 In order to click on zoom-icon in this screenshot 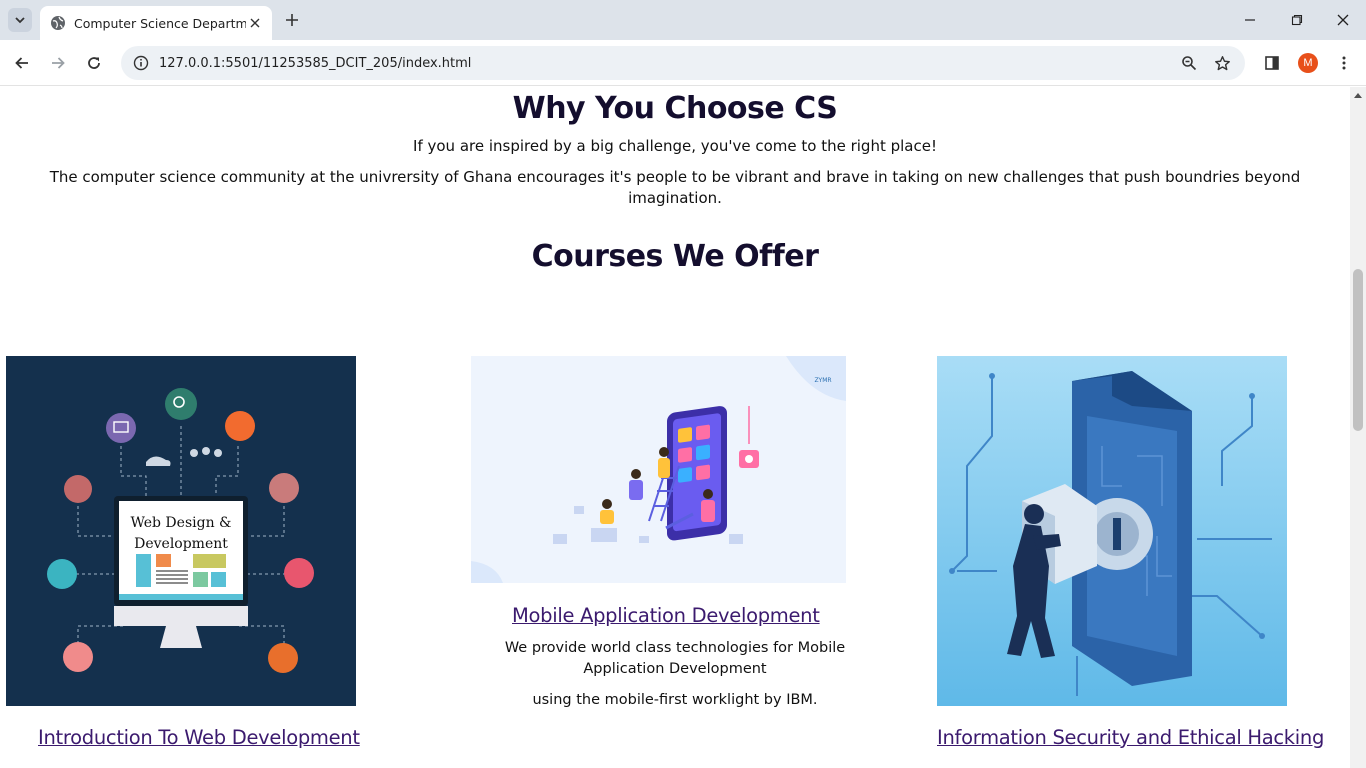, I will do `click(1189, 63)`.